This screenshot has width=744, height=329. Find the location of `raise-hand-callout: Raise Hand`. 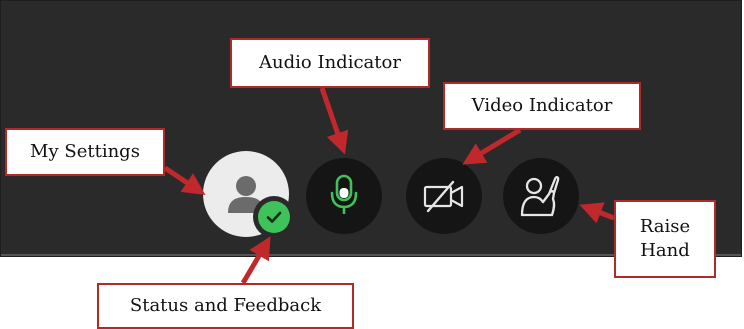

raise-hand-callout: Raise Hand is located at coordinates (665, 239).